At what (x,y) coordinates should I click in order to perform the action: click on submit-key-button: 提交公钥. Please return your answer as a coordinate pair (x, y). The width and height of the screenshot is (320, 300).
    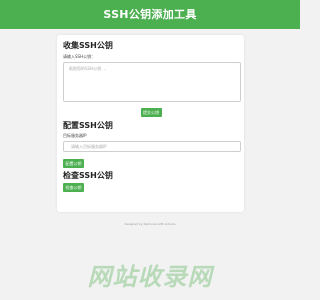
    Looking at the image, I should click on (151, 112).